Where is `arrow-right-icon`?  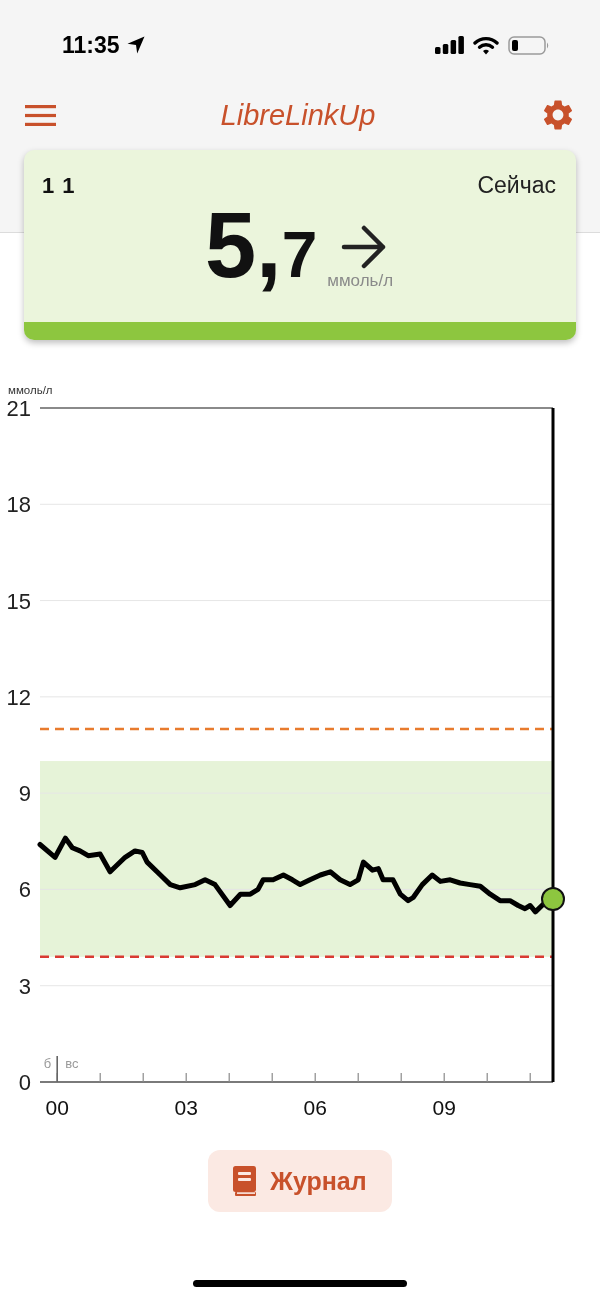 arrow-right-icon is located at coordinates (364, 247).